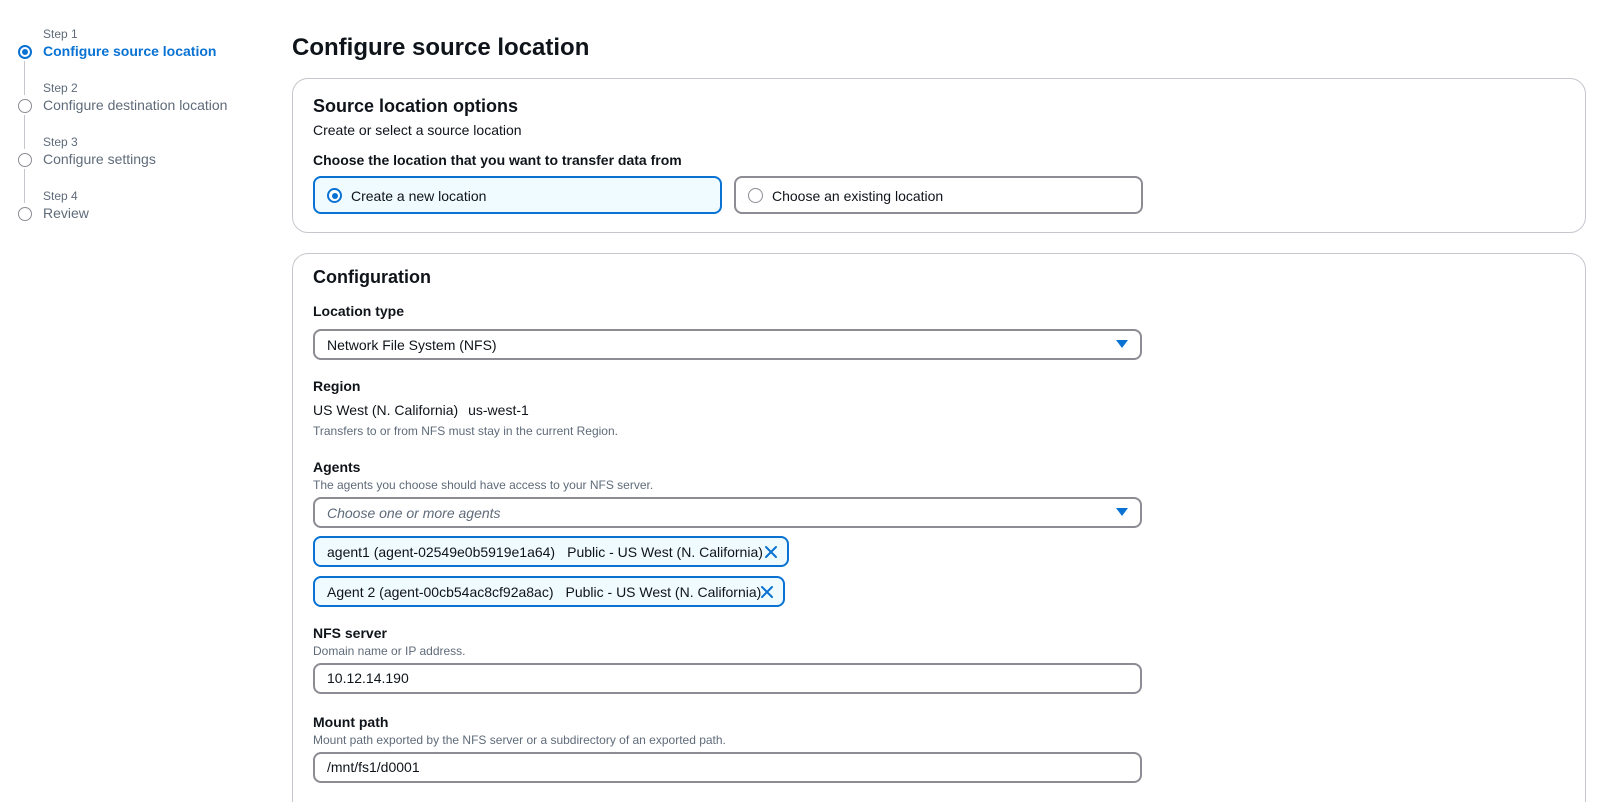 Image resolution: width=1600 pixels, height=802 pixels. Describe the element at coordinates (66, 213) in the screenshot. I see `step-title: Review` at that location.